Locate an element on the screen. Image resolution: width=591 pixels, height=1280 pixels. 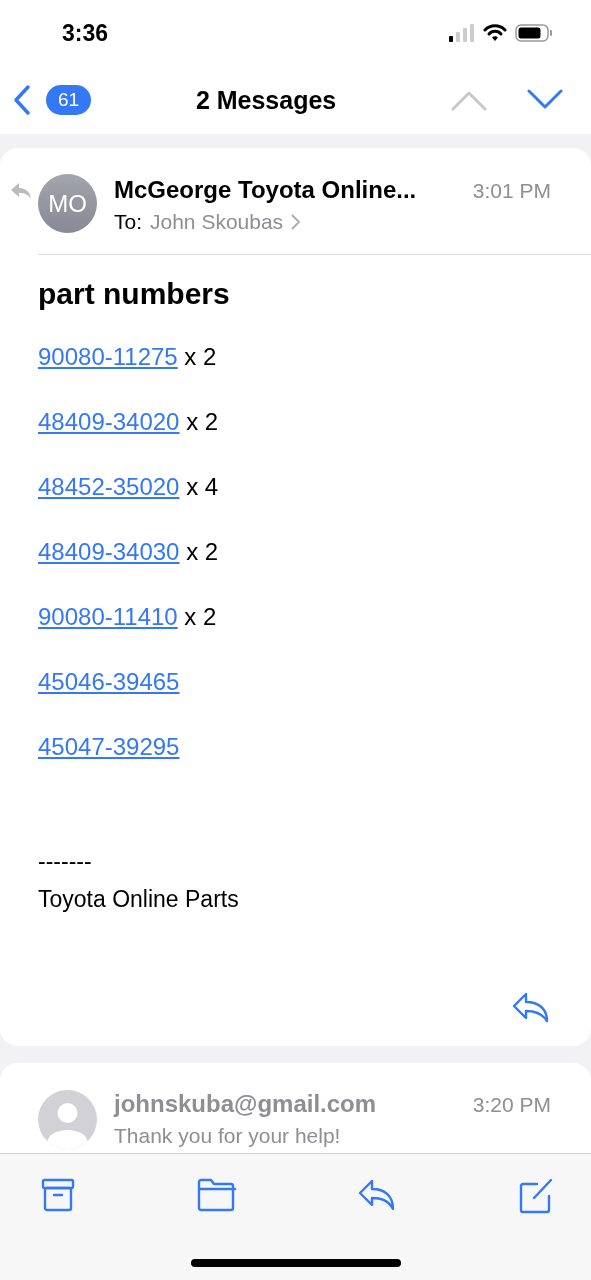
part-number-link: 48452-35020 is located at coordinates (109, 486).